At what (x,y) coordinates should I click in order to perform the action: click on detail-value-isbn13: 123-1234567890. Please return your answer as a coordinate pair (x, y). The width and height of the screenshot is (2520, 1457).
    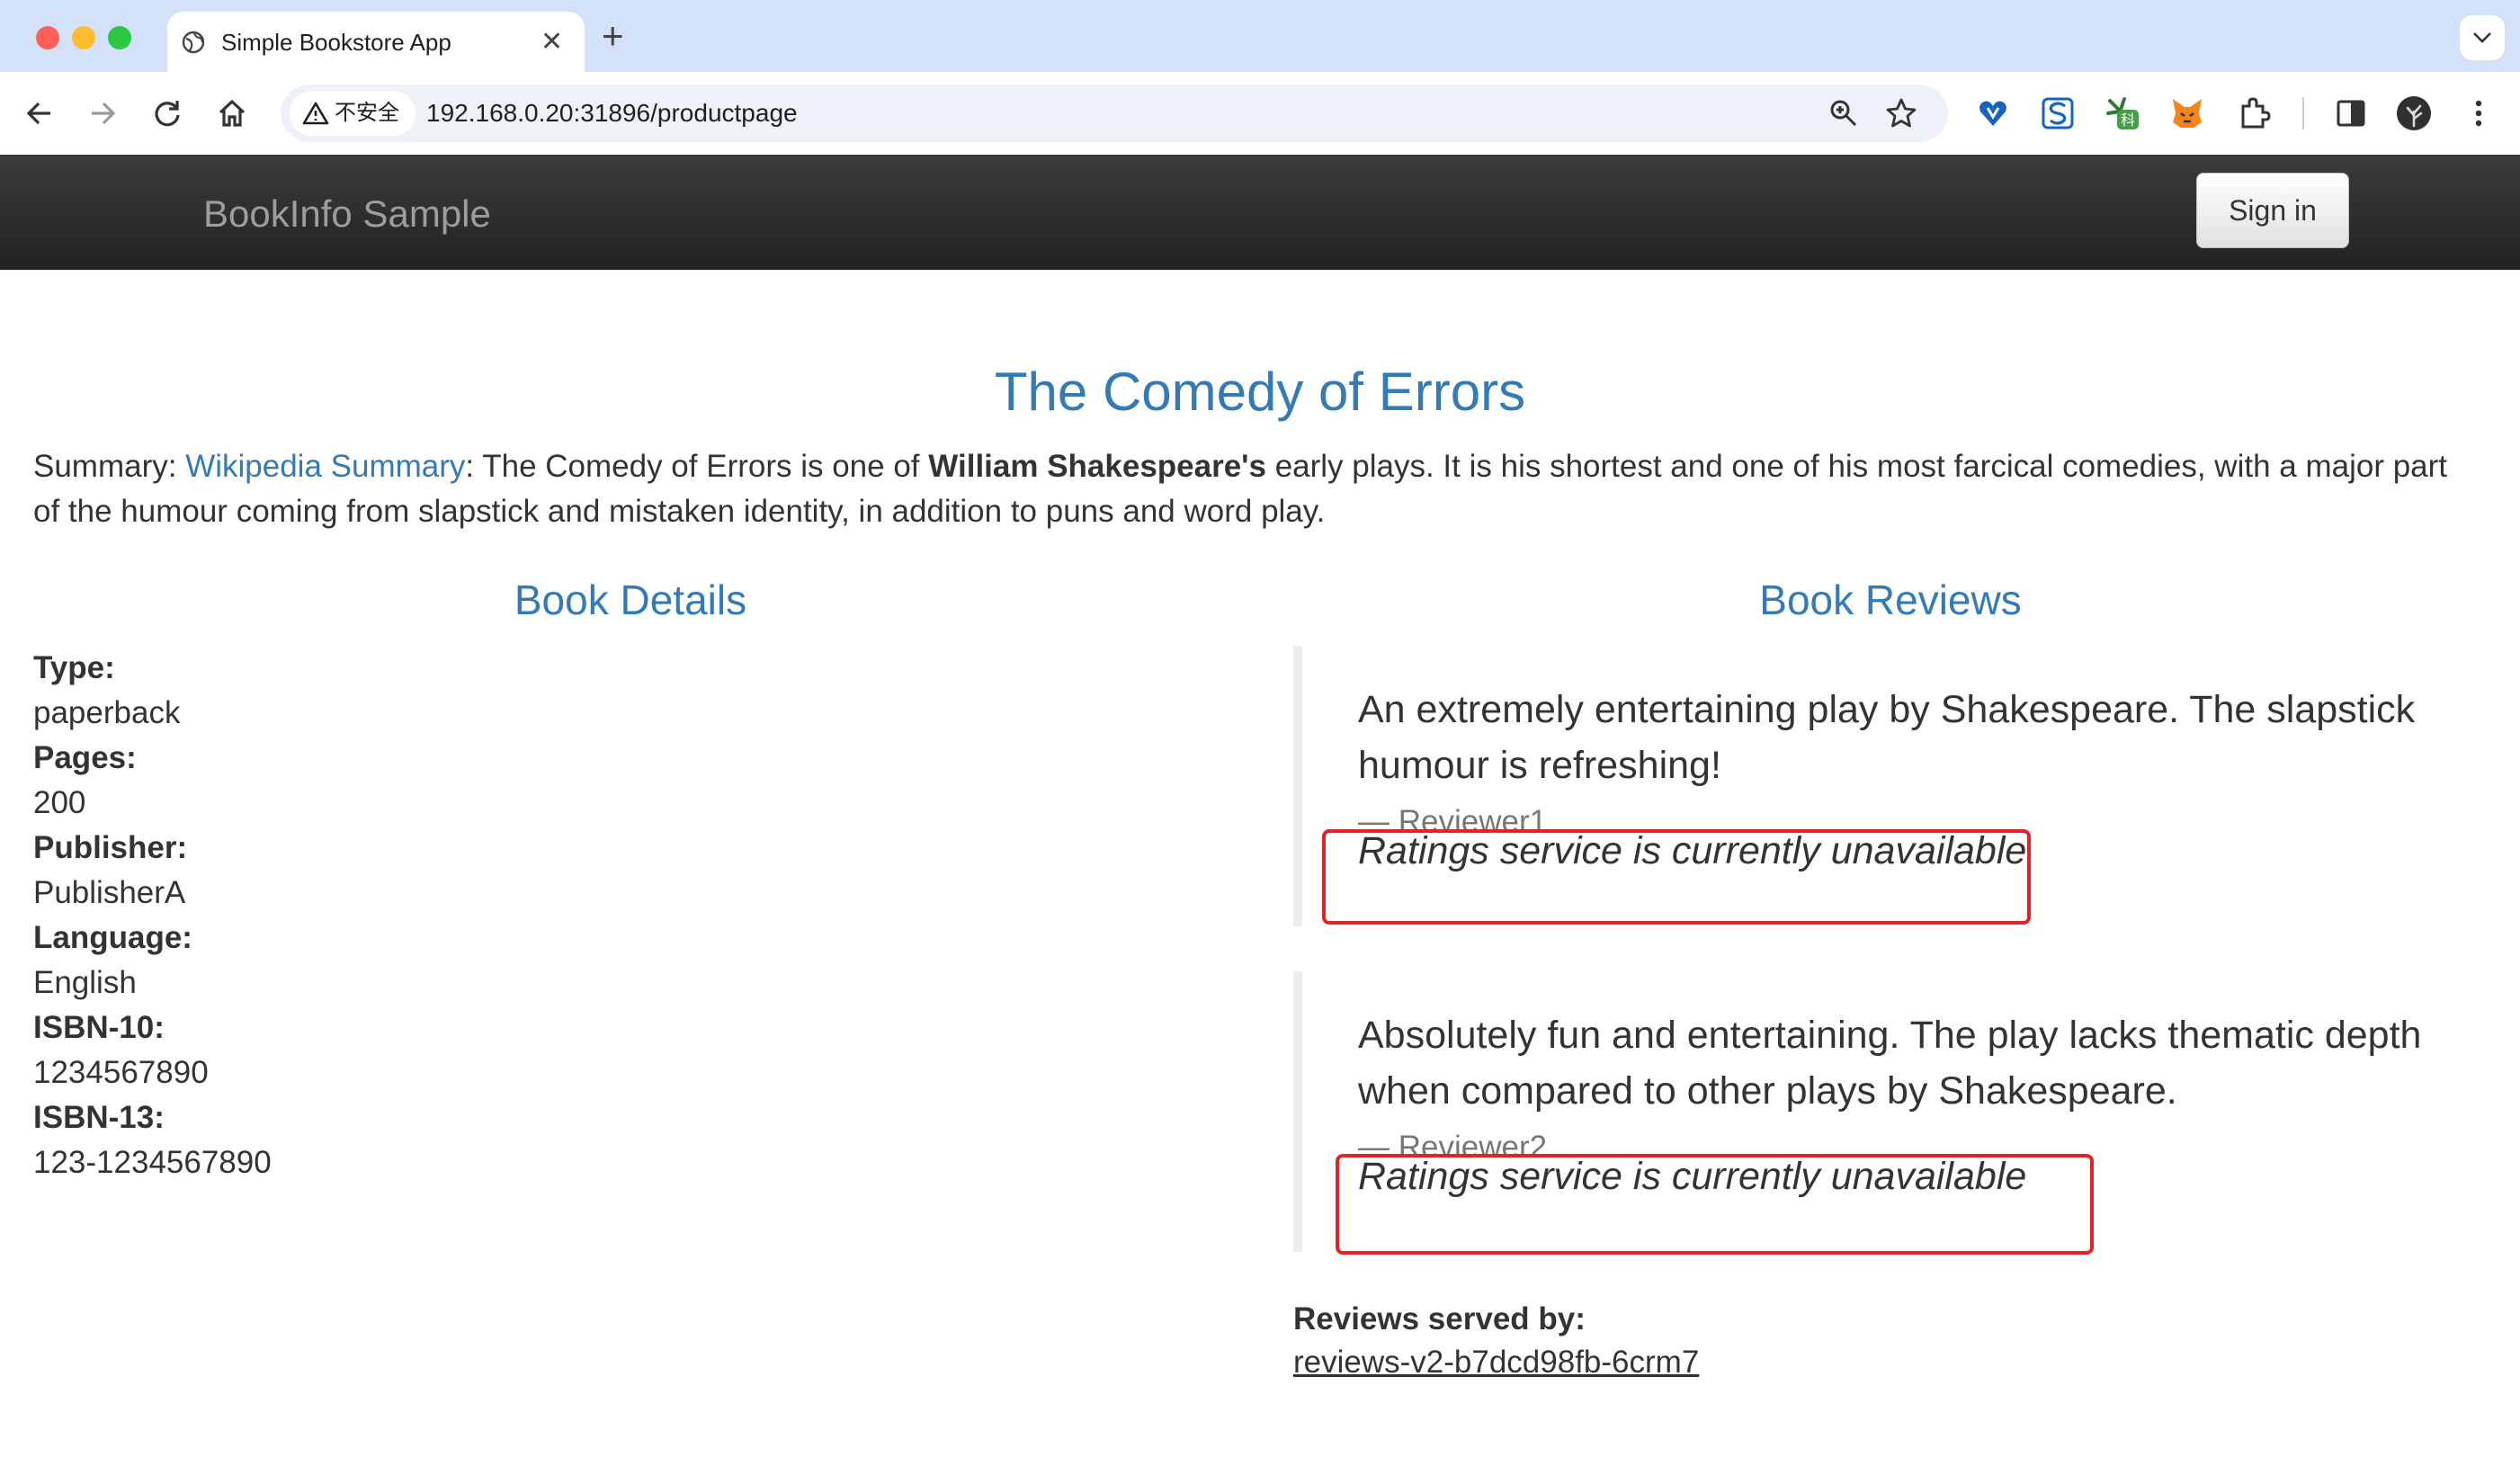
    Looking at the image, I should click on (153, 1162).